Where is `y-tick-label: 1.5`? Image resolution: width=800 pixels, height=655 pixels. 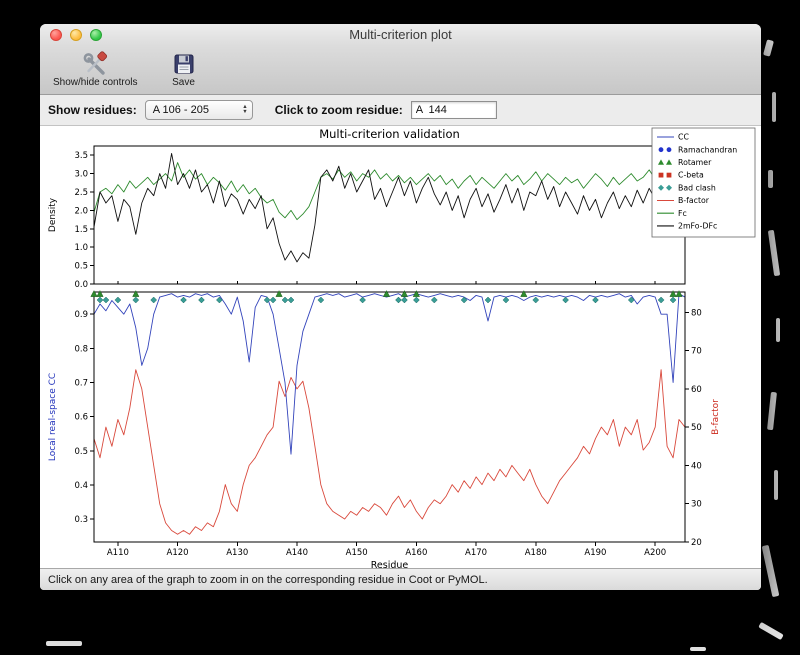 y-tick-label: 1.5 is located at coordinates (81, 230).